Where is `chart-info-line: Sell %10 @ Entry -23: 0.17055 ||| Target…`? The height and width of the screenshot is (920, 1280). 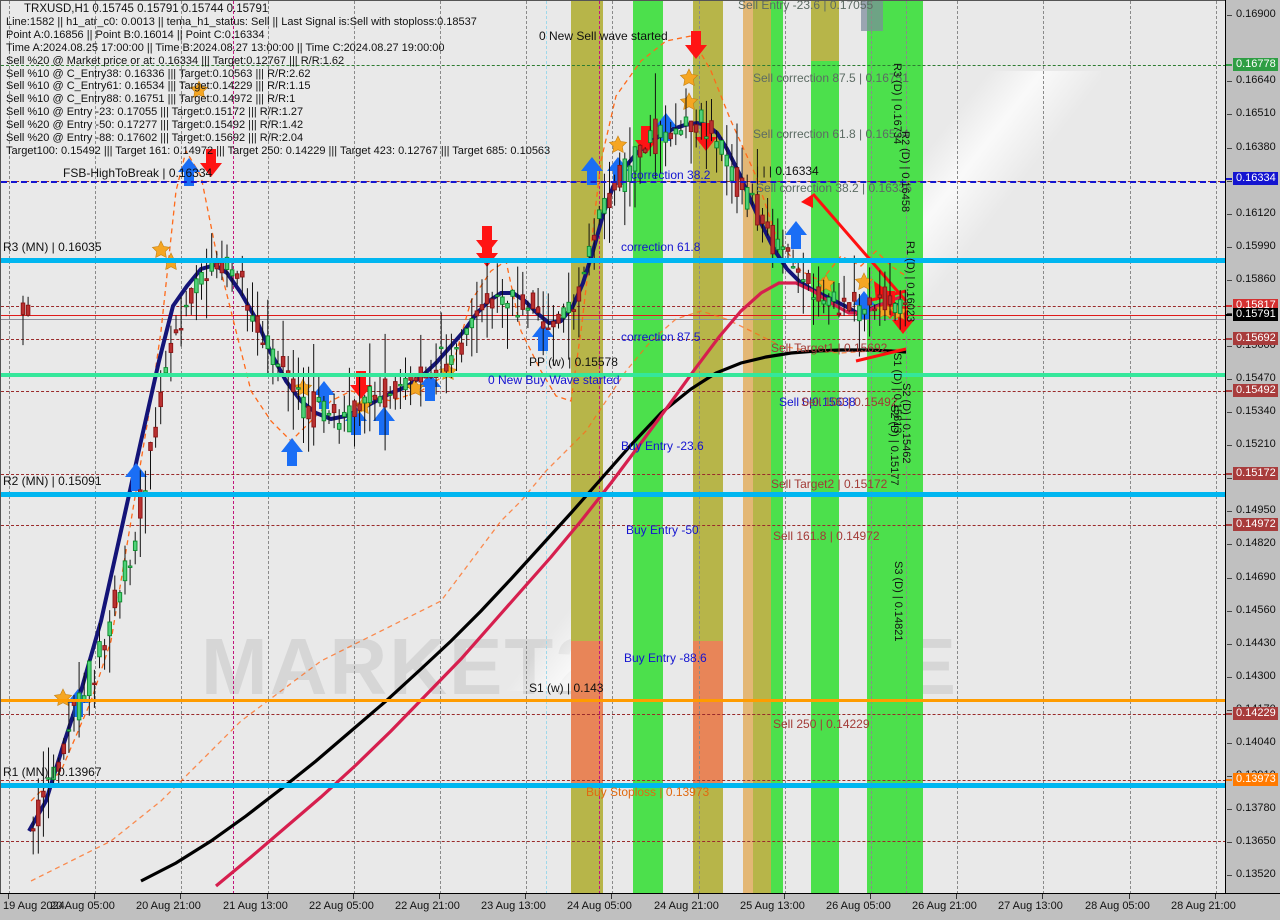
chart-info-line: Sell %10 @ Entry -23: 0.17055 ||| Target… is located at coordinates (155, 112).